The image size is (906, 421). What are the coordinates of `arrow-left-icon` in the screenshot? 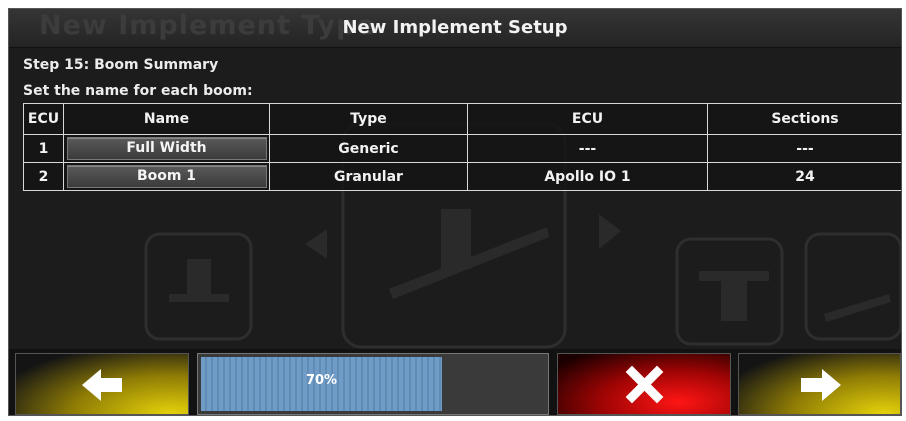 It's located at (102, 385).